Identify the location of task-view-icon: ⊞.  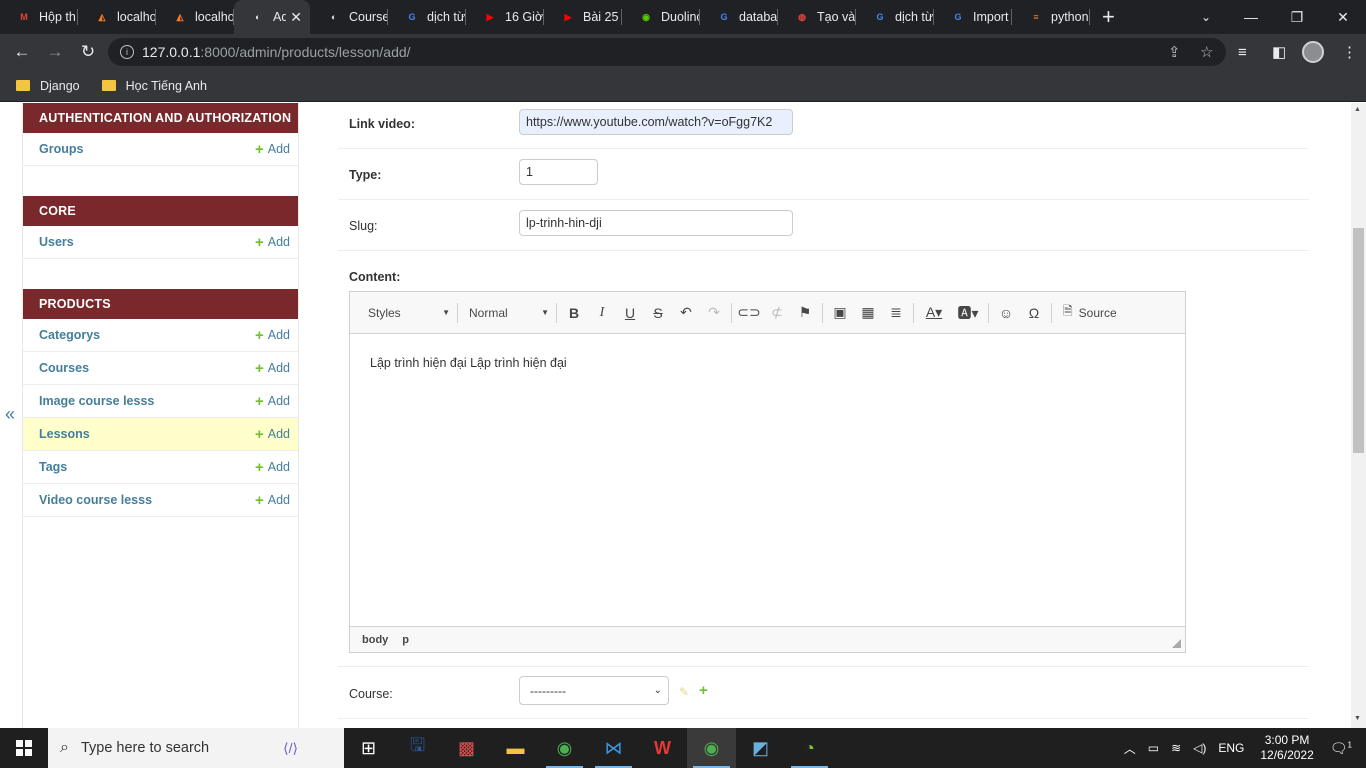
(368, 748).